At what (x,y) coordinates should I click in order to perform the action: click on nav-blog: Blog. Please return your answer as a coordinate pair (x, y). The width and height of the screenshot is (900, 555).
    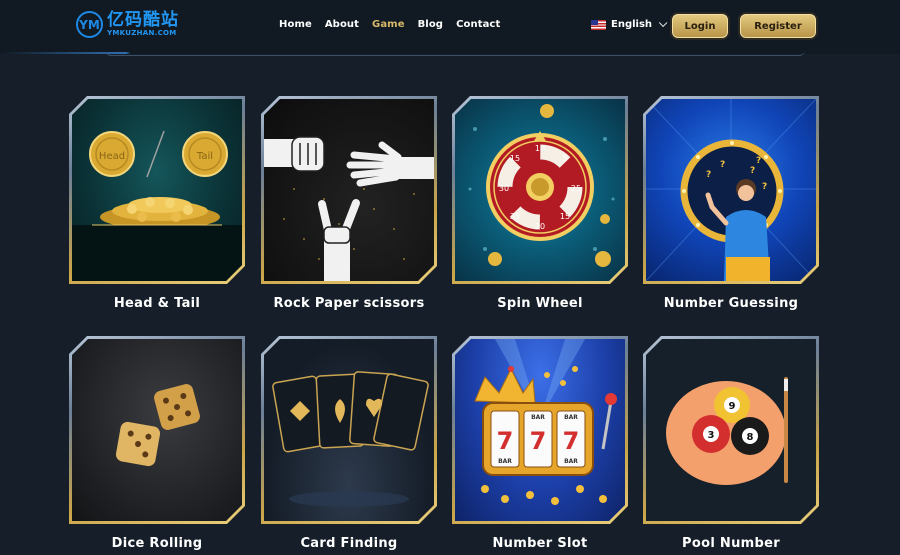
    Looking at the image, I should click on (430, 24).